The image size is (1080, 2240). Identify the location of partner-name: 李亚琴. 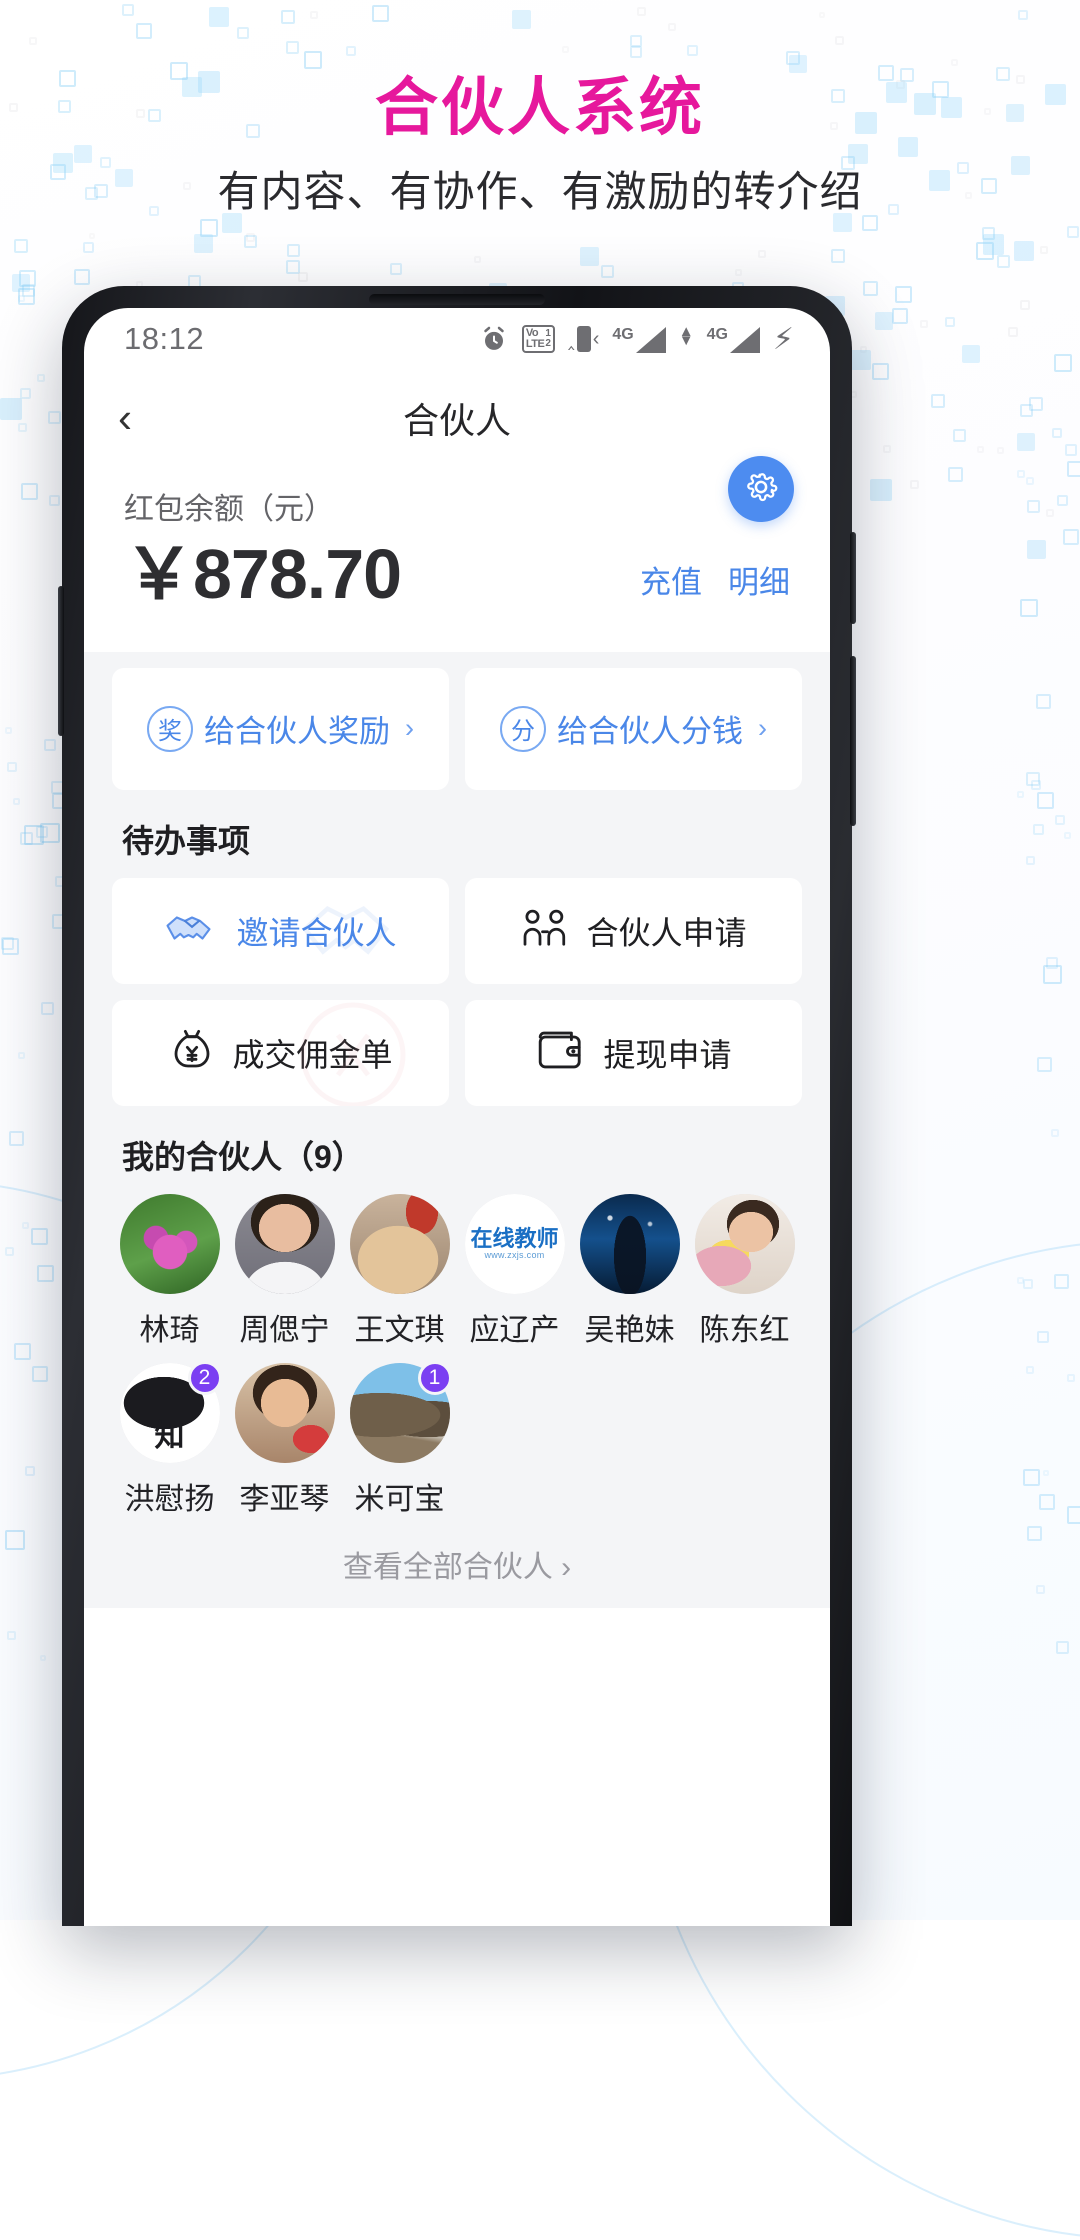
(284, 1499).